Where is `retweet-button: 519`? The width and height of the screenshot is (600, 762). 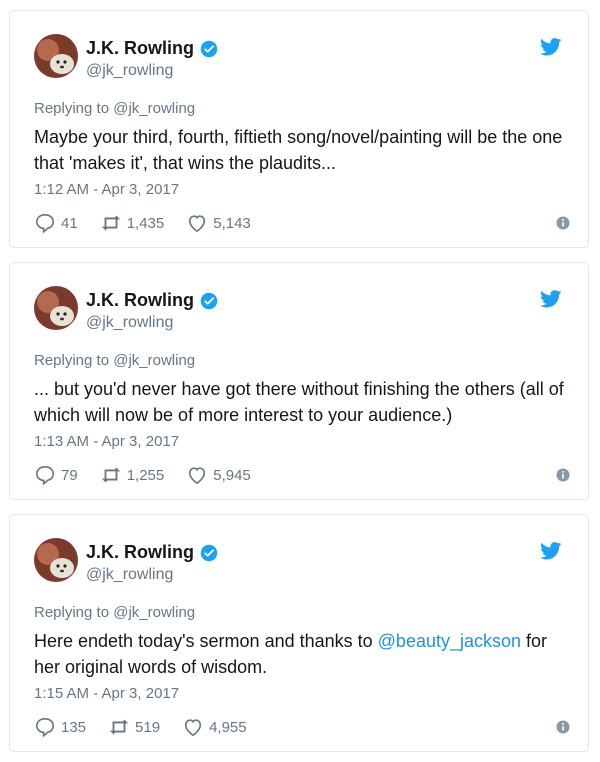 retweet-button: 519 is located at coordinates (134, 727).